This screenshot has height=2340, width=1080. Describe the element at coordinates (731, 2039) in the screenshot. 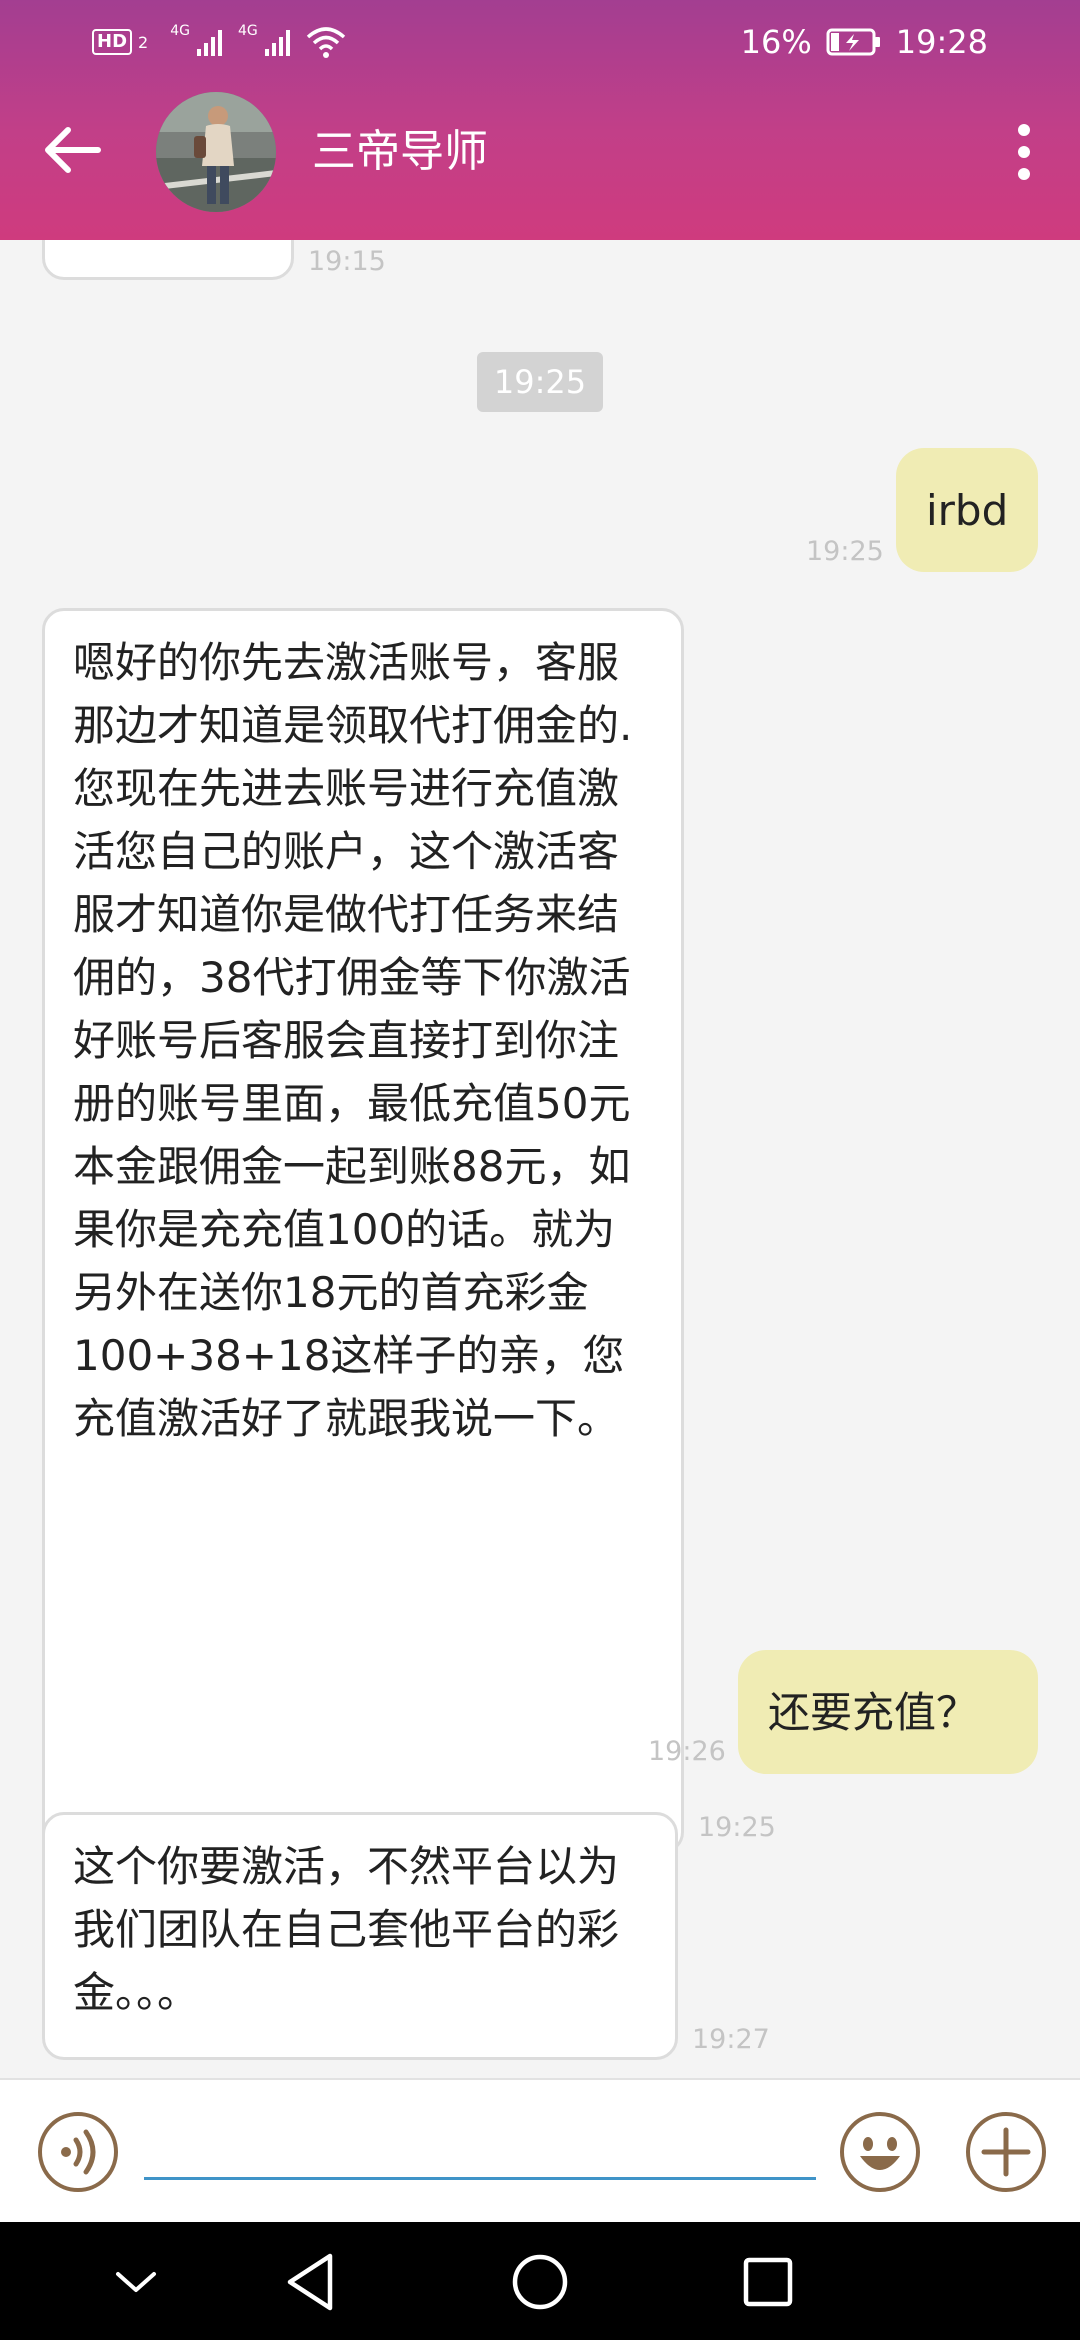

I see `message-time: 19:27` at that location.